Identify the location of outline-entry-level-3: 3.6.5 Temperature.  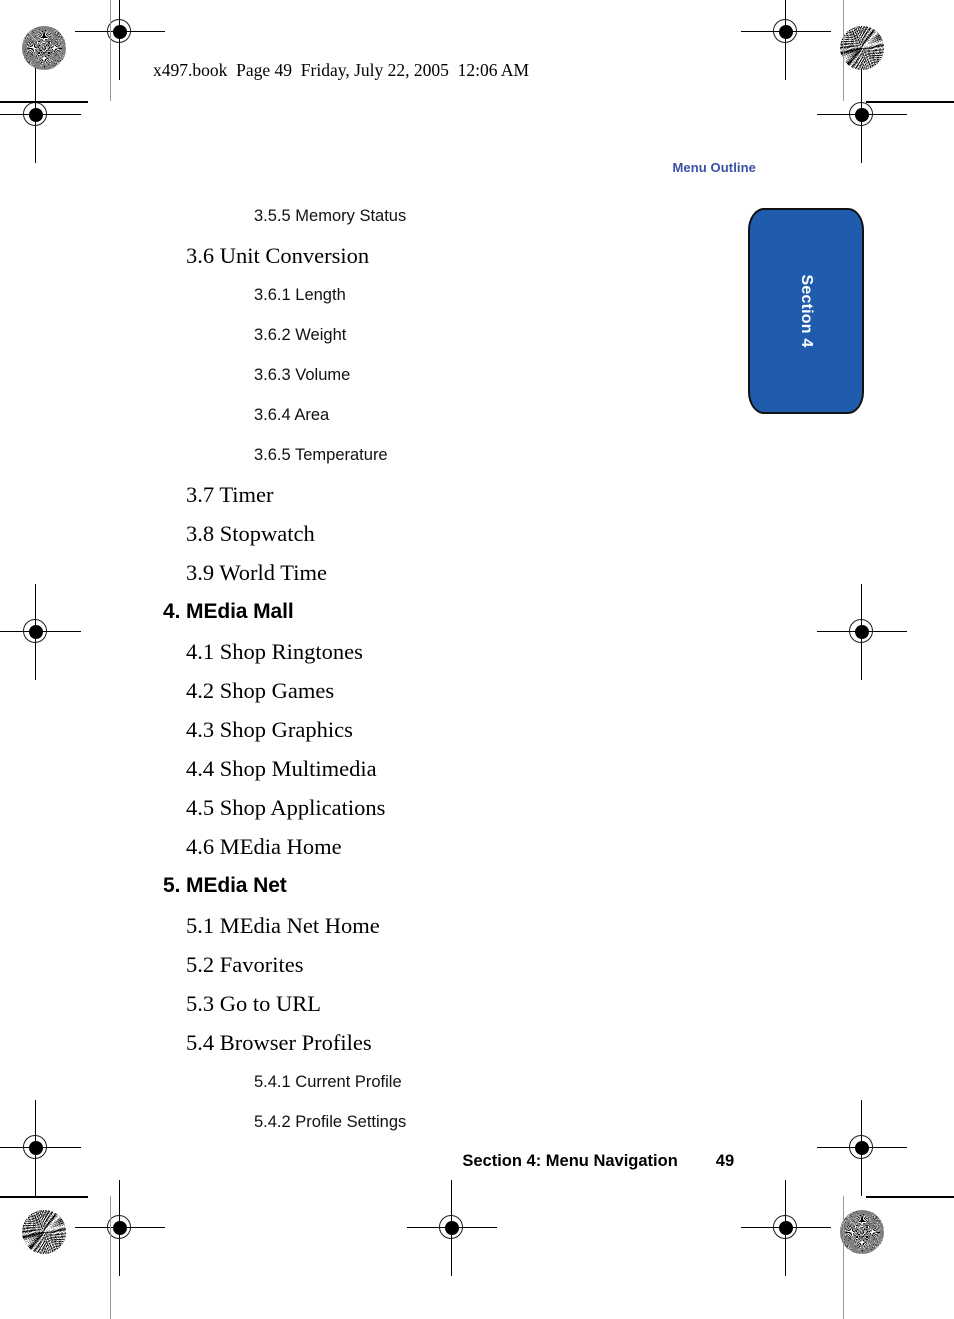
(321, 455).